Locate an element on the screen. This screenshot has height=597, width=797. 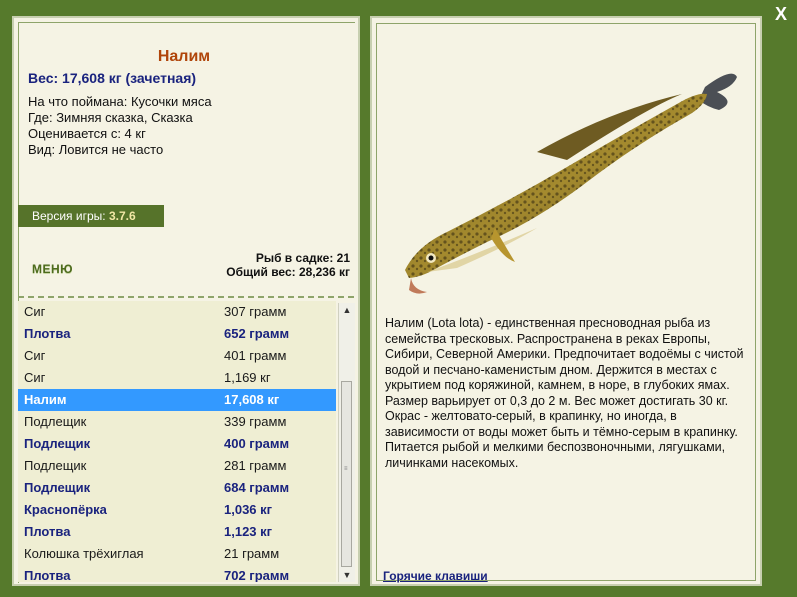
list-item: Подлещик 400 грамм is located at coordinates (177, 444).